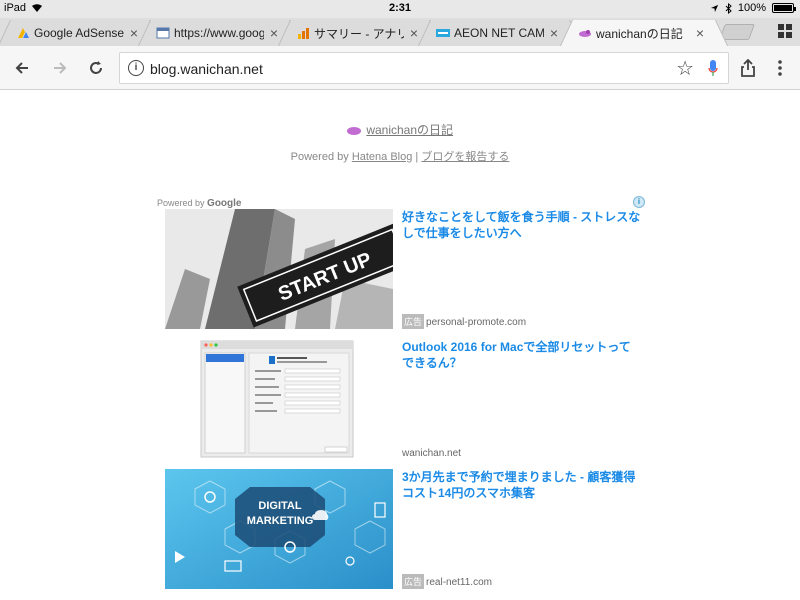 This screenshot has width=800, height=600. I want to click on status-time: 2:31, so click(400, 8).